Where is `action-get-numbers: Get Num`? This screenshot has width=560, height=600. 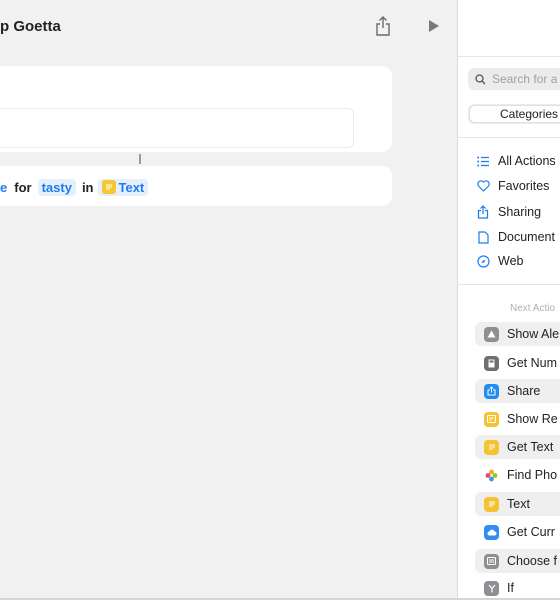 action-get-numbers: Get Num is located at coordinates (517, 363).